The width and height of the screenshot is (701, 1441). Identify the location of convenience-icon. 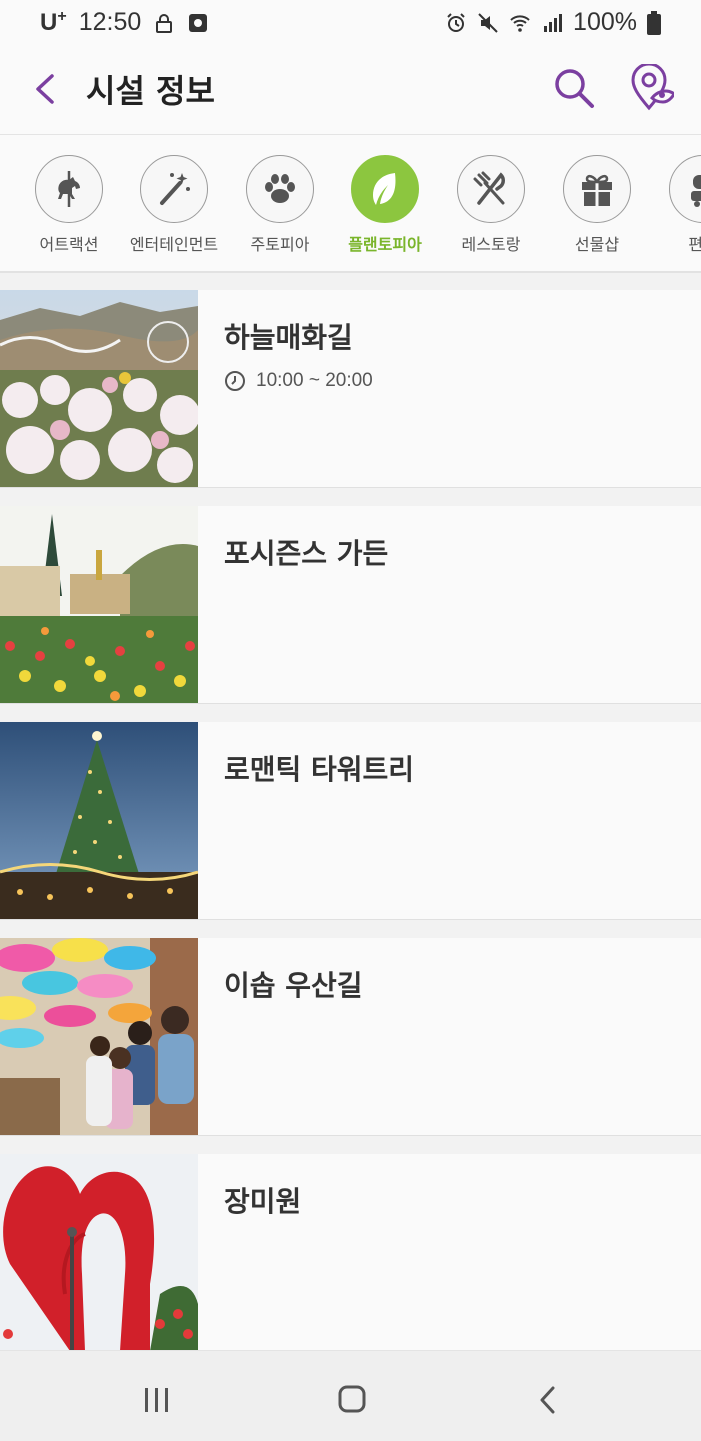
(696, 191).